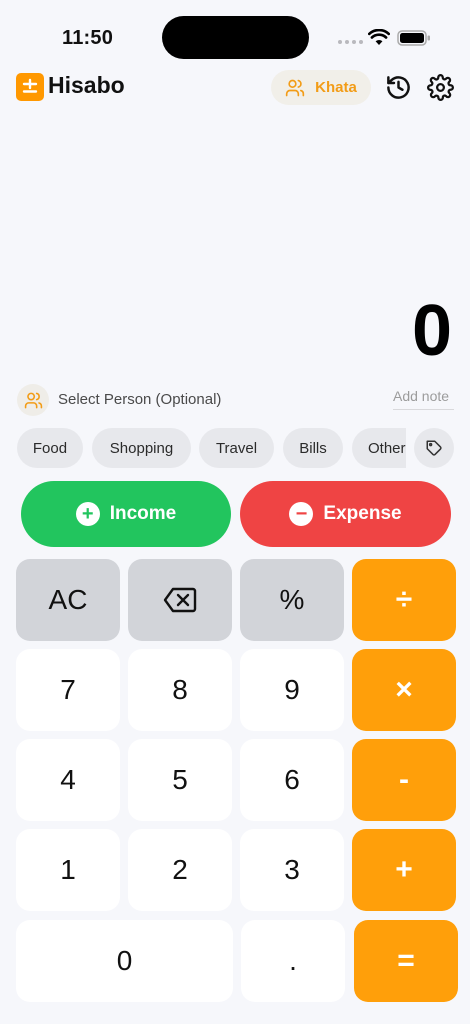 This screenshot has height=1024, width=470. What do you see at coordinates (139, 399) in the screenshot?
I see `select-person-button: Select Person (Optional)` at bounding box center [139, 399].